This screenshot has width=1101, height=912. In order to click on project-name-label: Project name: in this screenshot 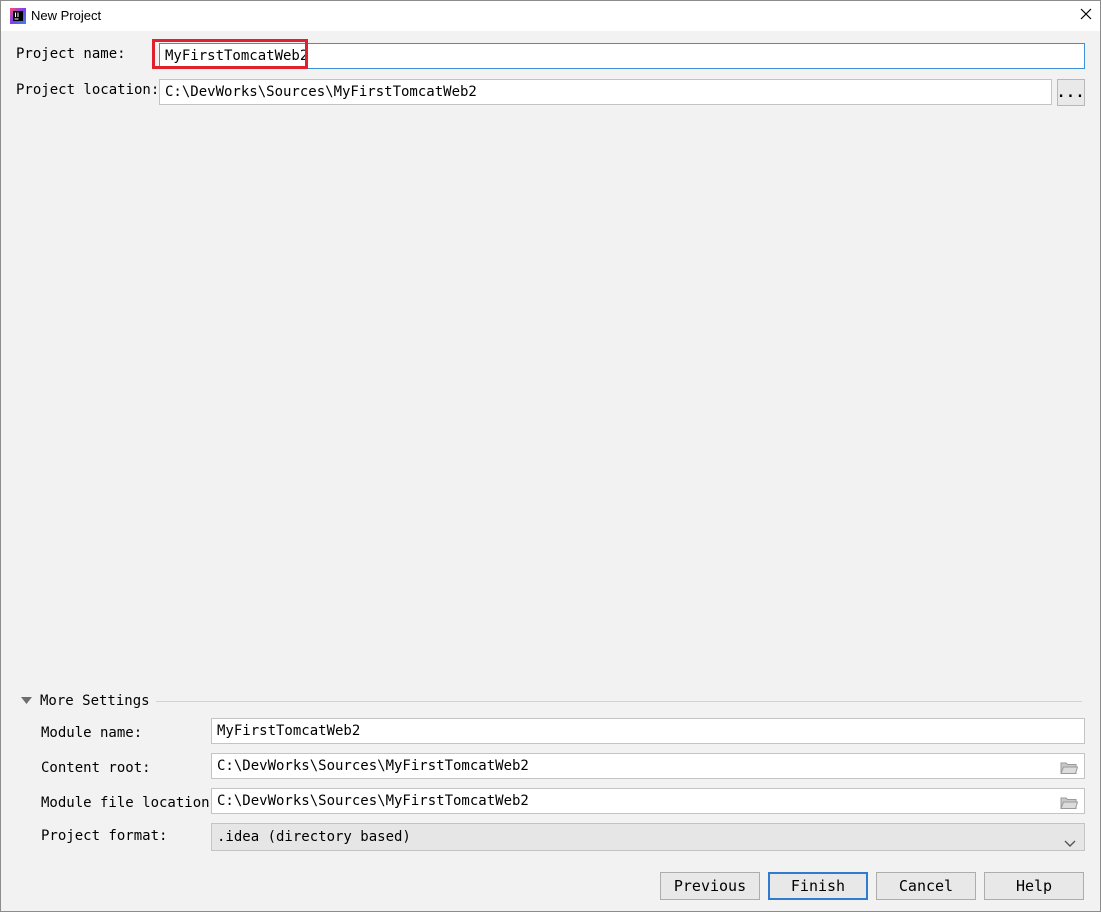, I will do `click(71, 54)`.